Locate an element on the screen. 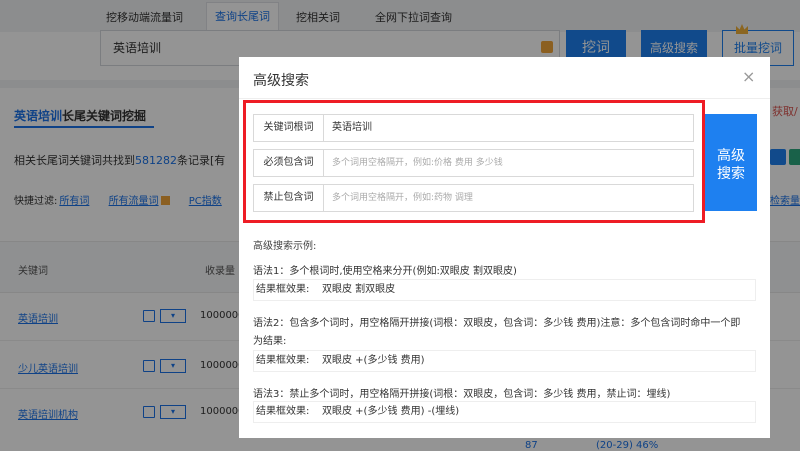 This screenshot has width=800, height=451. example-1: 语法1：多个根词时,使用空格来分开(例如:双眼皮 割双眼皮) is located at coordinates (385, 271).